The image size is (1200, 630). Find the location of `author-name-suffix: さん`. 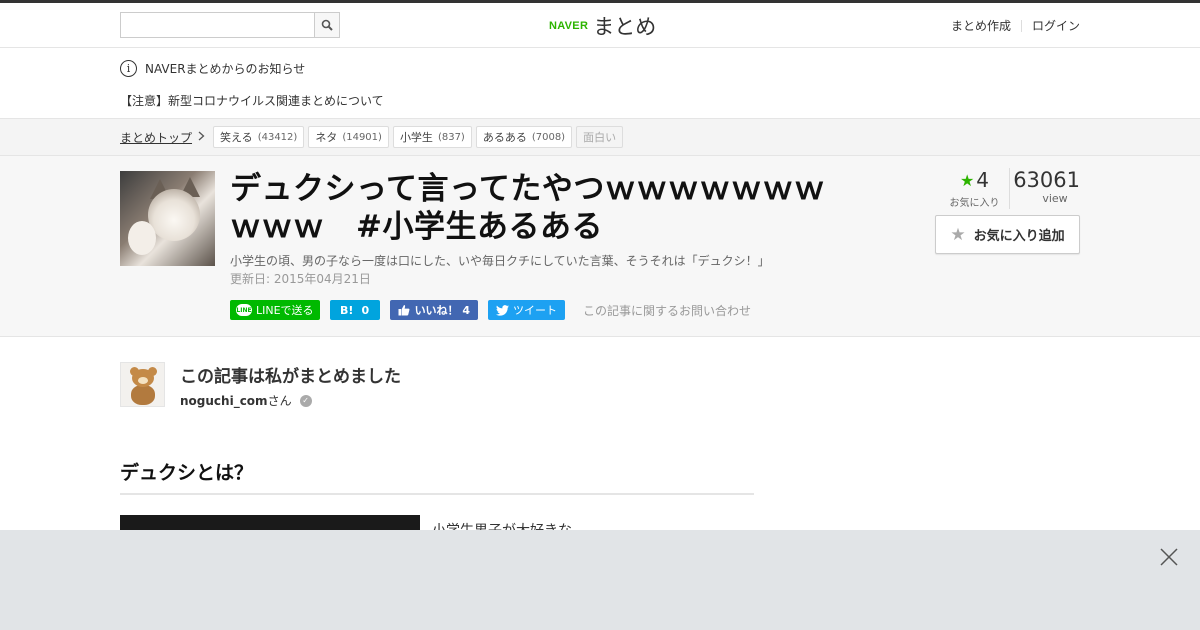

author-name-suffix: さん is located at coordinates (279, 401).